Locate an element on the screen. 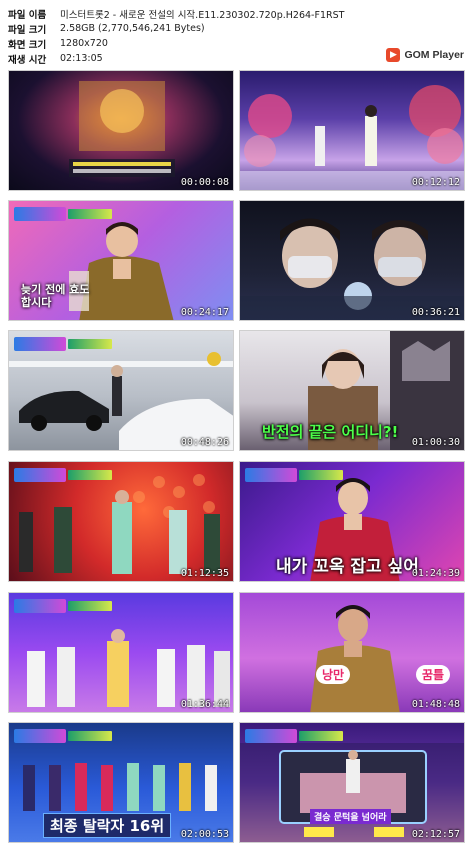 This screenshot has height=860, width=474. info-label: 파일 이름 is located at coordinates (27, 15).